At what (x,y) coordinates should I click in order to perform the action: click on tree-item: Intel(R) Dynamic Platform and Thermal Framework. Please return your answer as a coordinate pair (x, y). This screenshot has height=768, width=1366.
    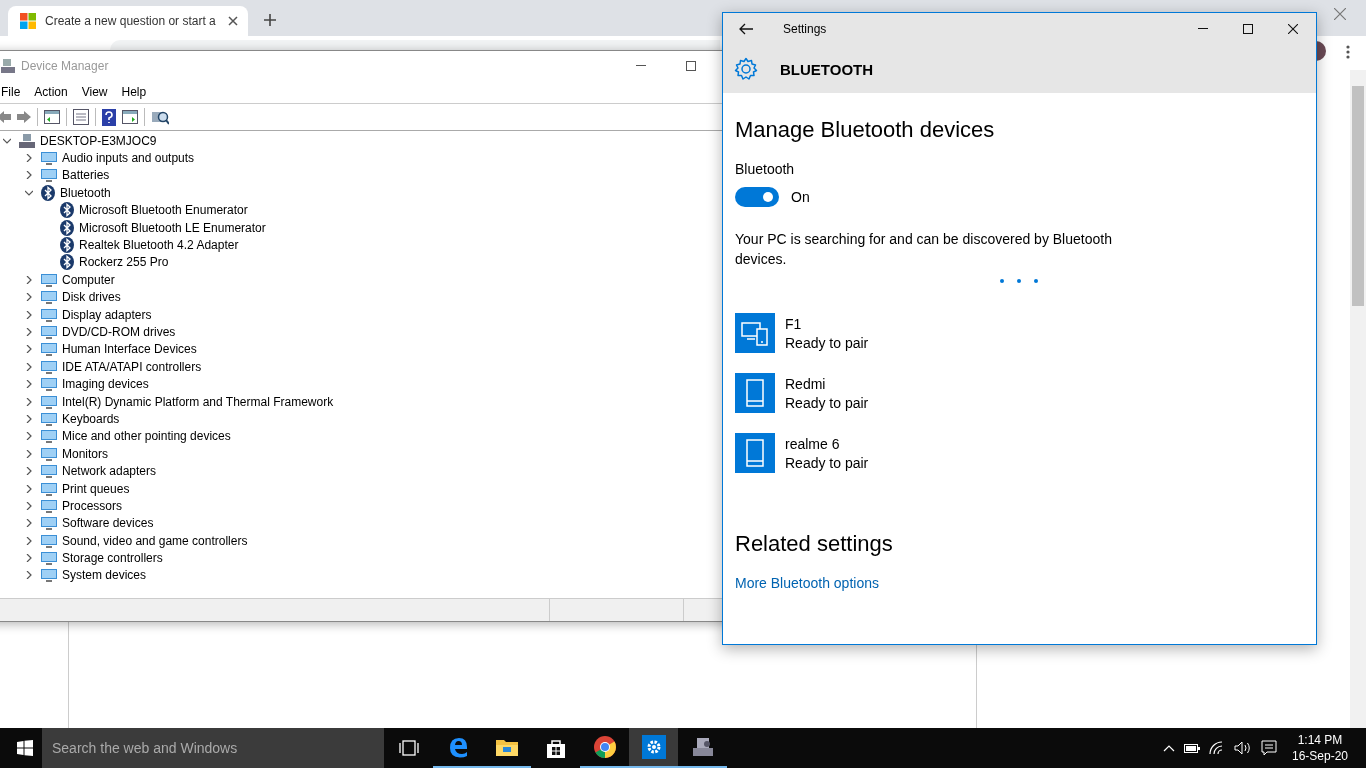
    Looking at the image, I should click on (198, 401).